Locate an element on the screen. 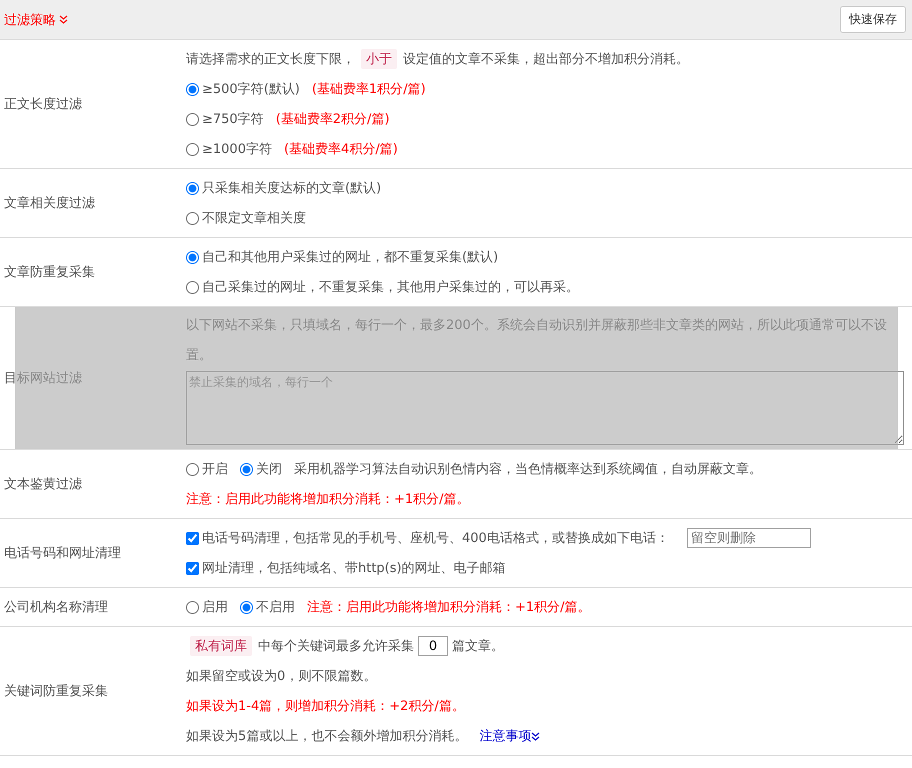 The width and height of the screenshot is (912, 768). count-input-field: 0 is located at coordinates (433, 646).